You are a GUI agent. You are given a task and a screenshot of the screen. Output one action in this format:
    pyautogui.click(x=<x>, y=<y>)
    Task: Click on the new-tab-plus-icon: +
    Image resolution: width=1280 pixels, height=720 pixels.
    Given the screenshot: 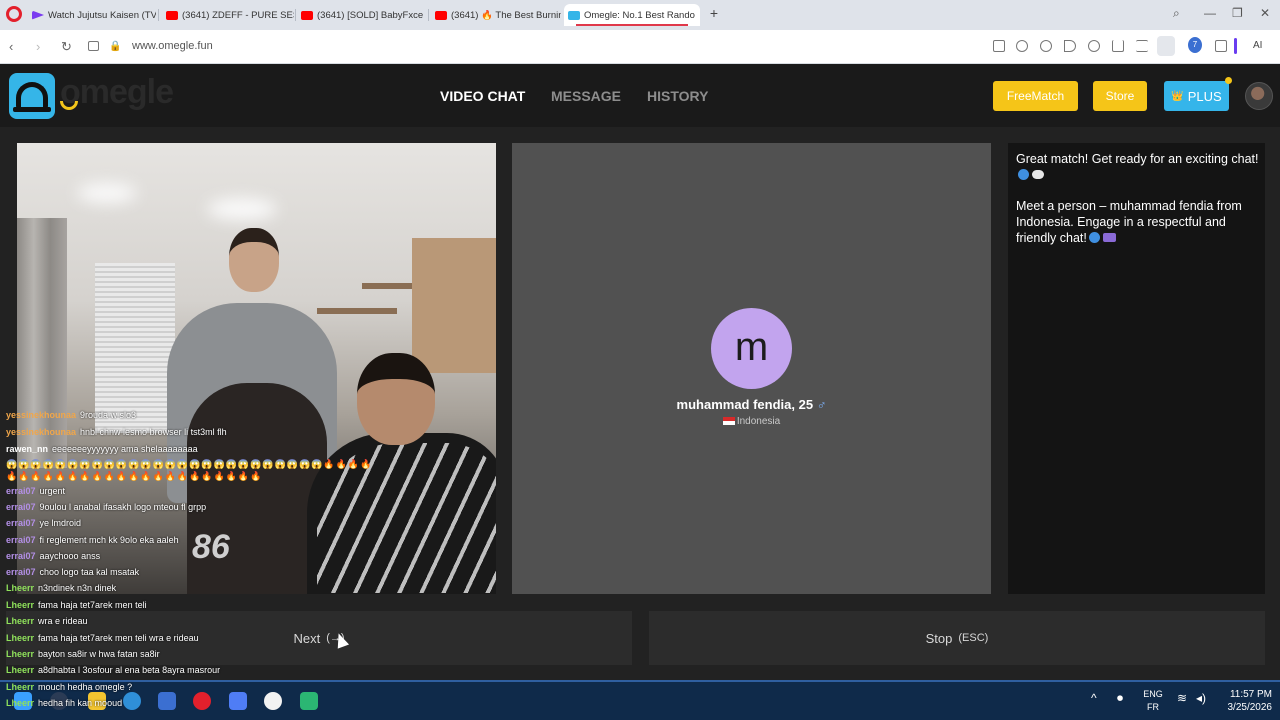 What is the action you would take?
    pyautogui.click(x=714, y=13)
    